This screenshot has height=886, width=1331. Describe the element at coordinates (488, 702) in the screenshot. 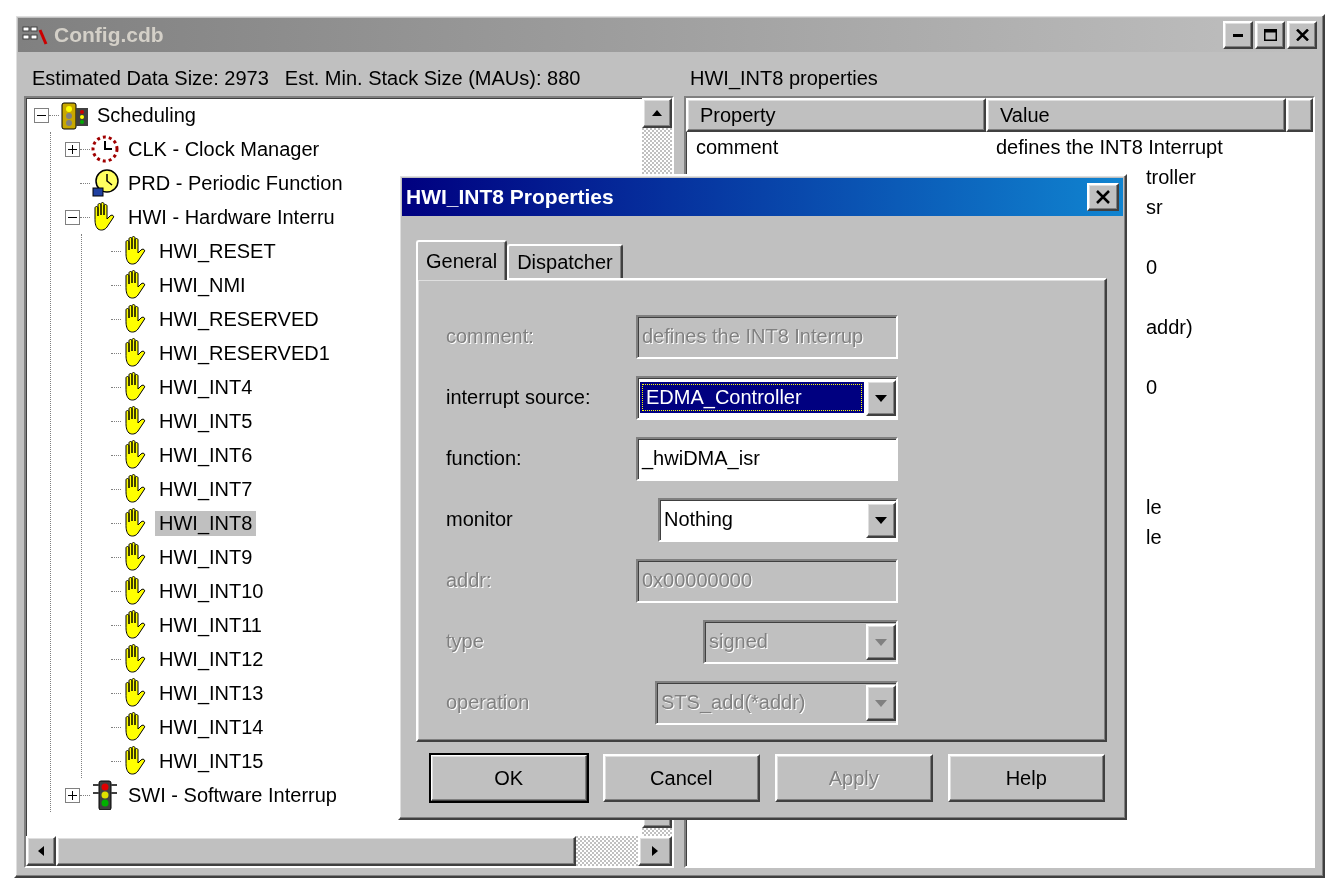

I see `field-label: operation` at that location.